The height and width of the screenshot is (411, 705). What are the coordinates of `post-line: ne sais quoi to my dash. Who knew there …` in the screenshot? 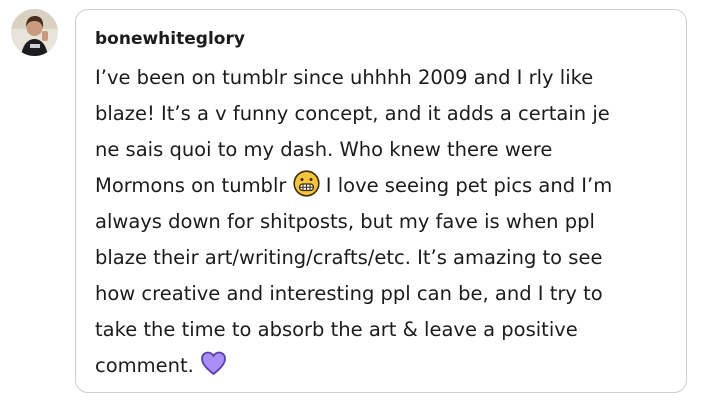 It's located at (324, 149).